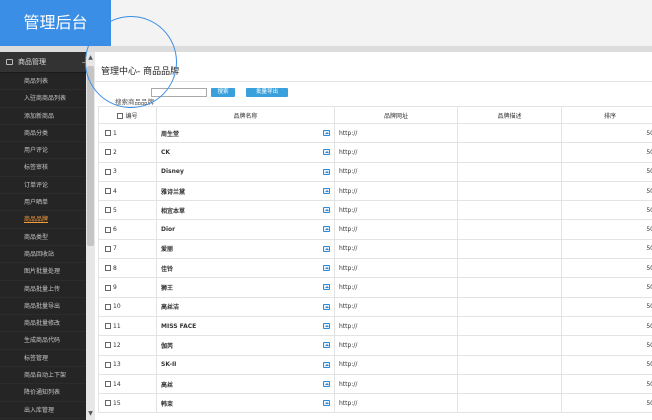  What do you see at coordinates (165, 152) in the screenshot?
I see `brand-name: CK` at bounding box center [165, 152].